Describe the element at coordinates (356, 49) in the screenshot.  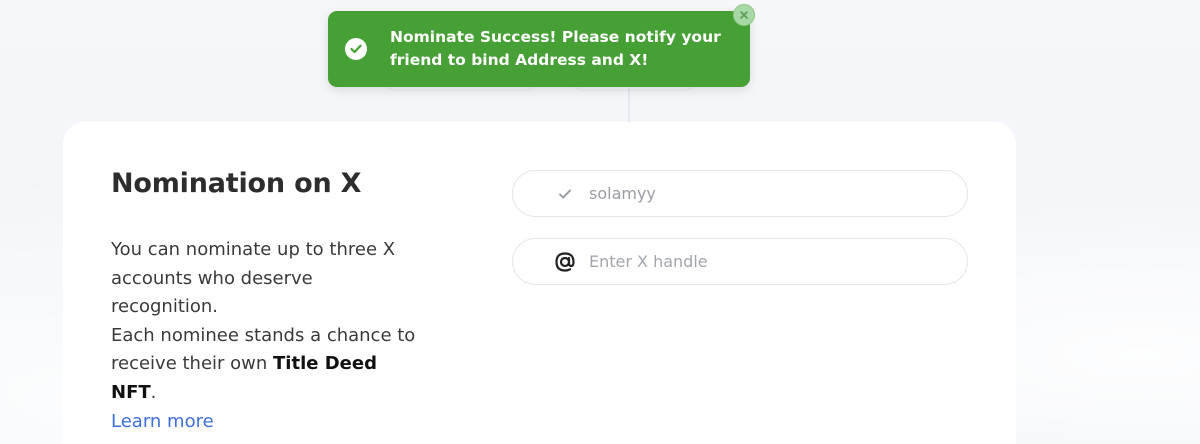
I see `check-circle-icon` at that location.